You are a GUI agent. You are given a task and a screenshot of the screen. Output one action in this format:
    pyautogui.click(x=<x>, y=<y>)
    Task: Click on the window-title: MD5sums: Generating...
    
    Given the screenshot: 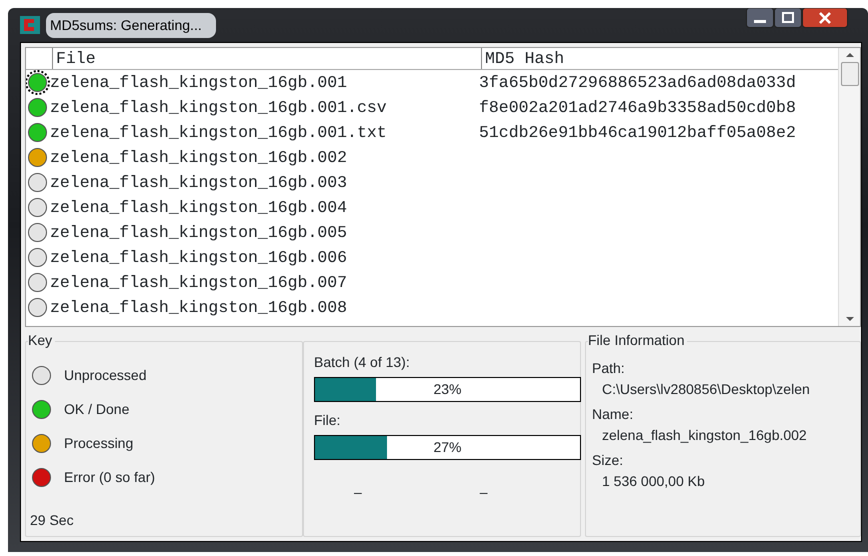 What is the action you would take?
    pyautogui.click(x=131, y=25)
    